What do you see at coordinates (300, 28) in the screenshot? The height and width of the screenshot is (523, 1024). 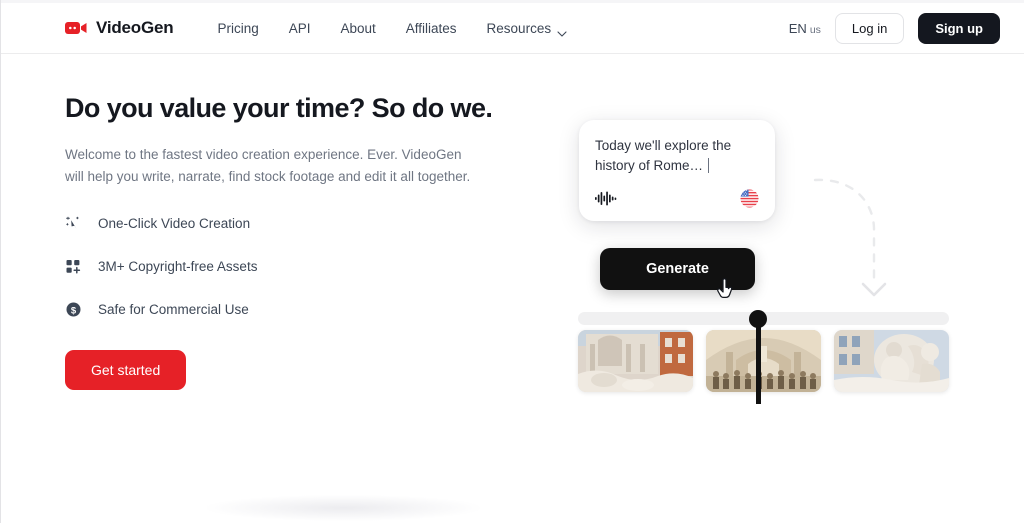 I see `nav-link-api: API` at bounding box center [300, 28].